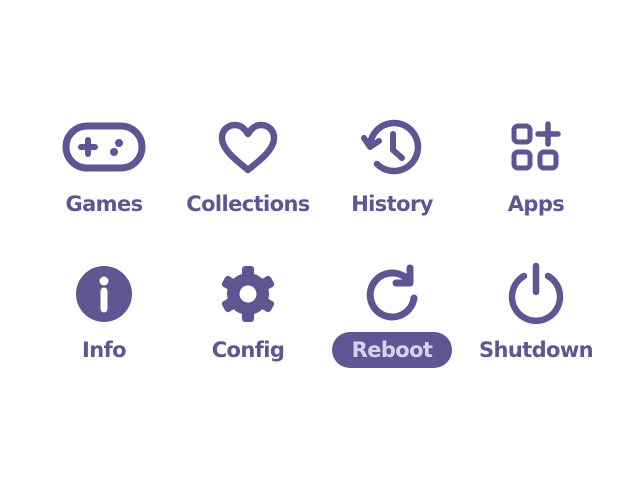 The width and height of the screenshot is (640, 480). What do you see at coordinates (104, 327) in the screenshot?
I see `menu-item-info: Info` at bounding box center [104, 327].